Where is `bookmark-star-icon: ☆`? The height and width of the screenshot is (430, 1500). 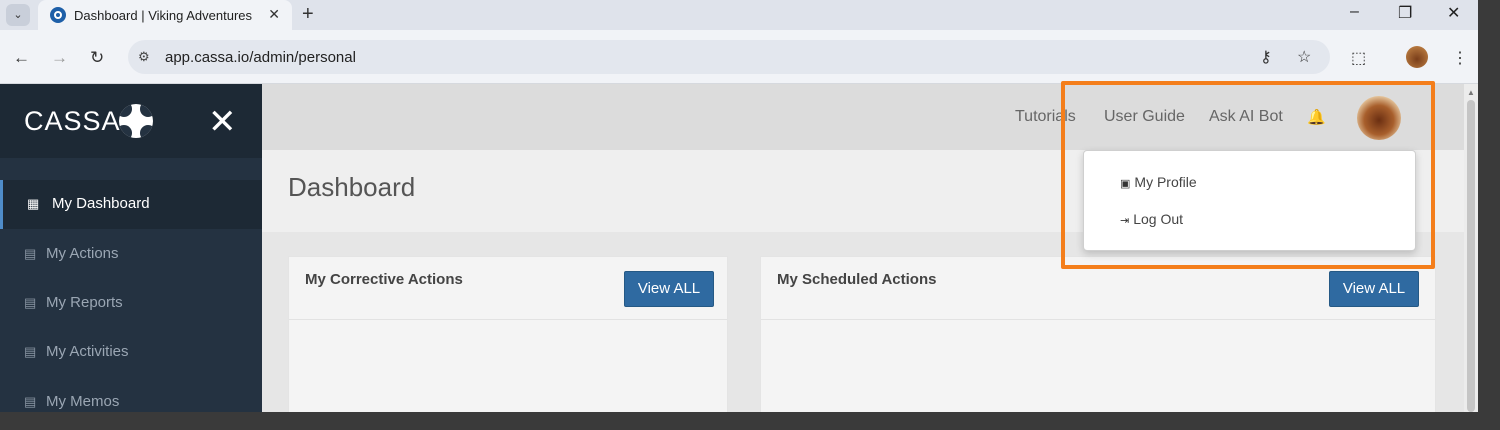 bookmark-star-icon: ☆ is located at coordinates (1304, 57).